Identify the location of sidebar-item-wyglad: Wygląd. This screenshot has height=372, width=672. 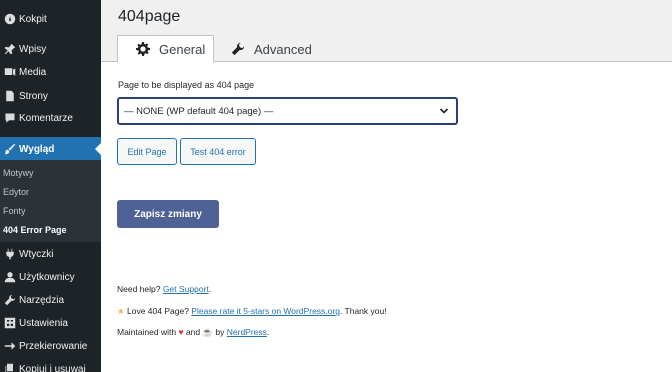
(50, 149).